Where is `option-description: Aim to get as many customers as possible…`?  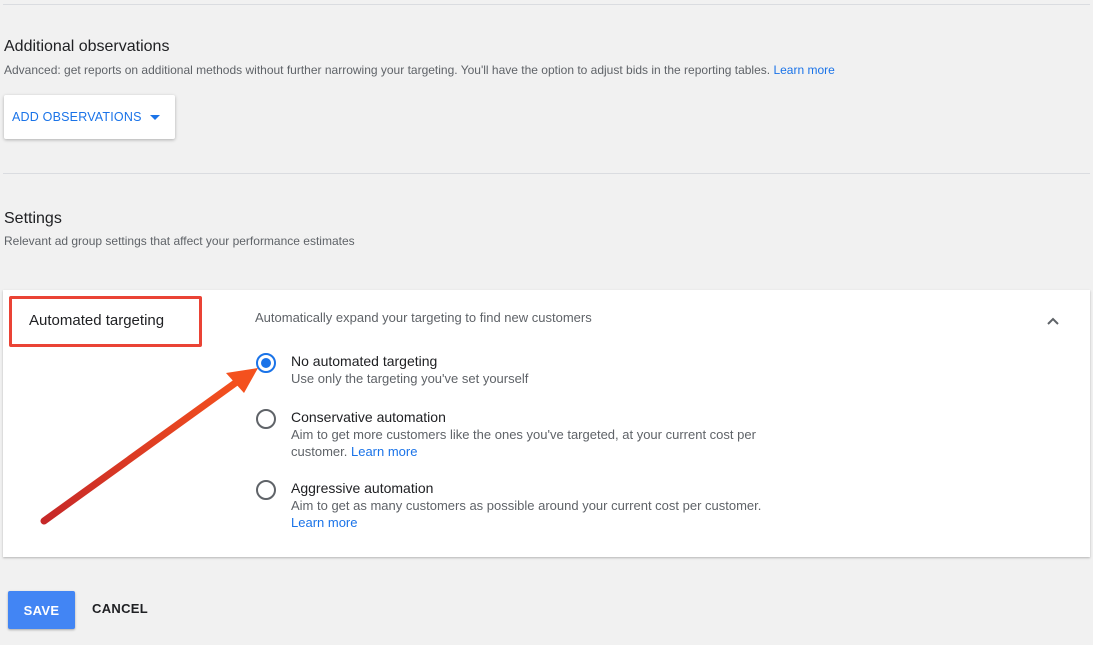 option-description: Aim to get as many customers as possible… is located at coordinates (531, 514).